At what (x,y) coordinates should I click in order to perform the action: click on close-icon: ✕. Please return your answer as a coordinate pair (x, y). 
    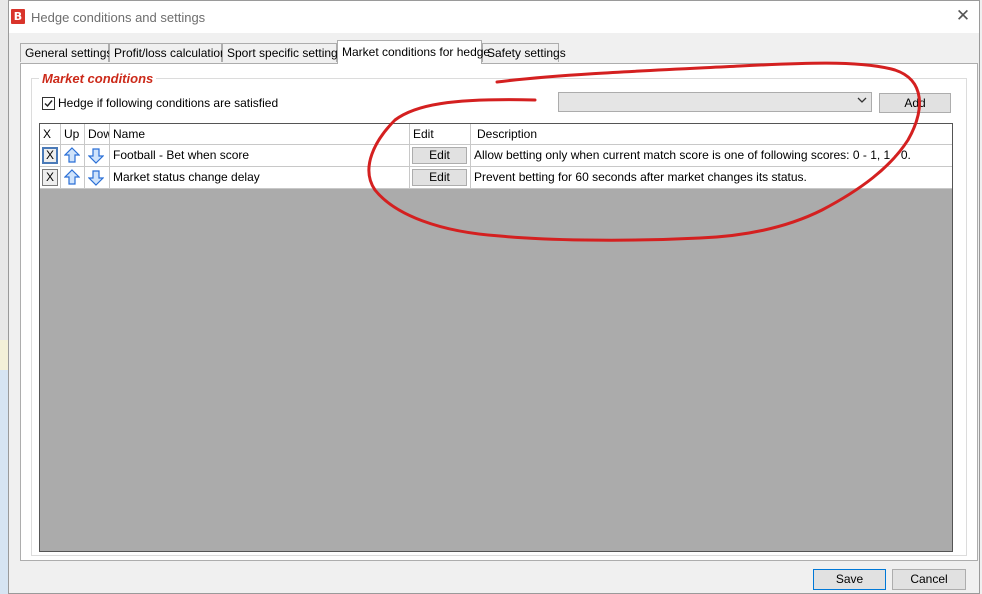
    Looking at the image, I should click on (963, 16).